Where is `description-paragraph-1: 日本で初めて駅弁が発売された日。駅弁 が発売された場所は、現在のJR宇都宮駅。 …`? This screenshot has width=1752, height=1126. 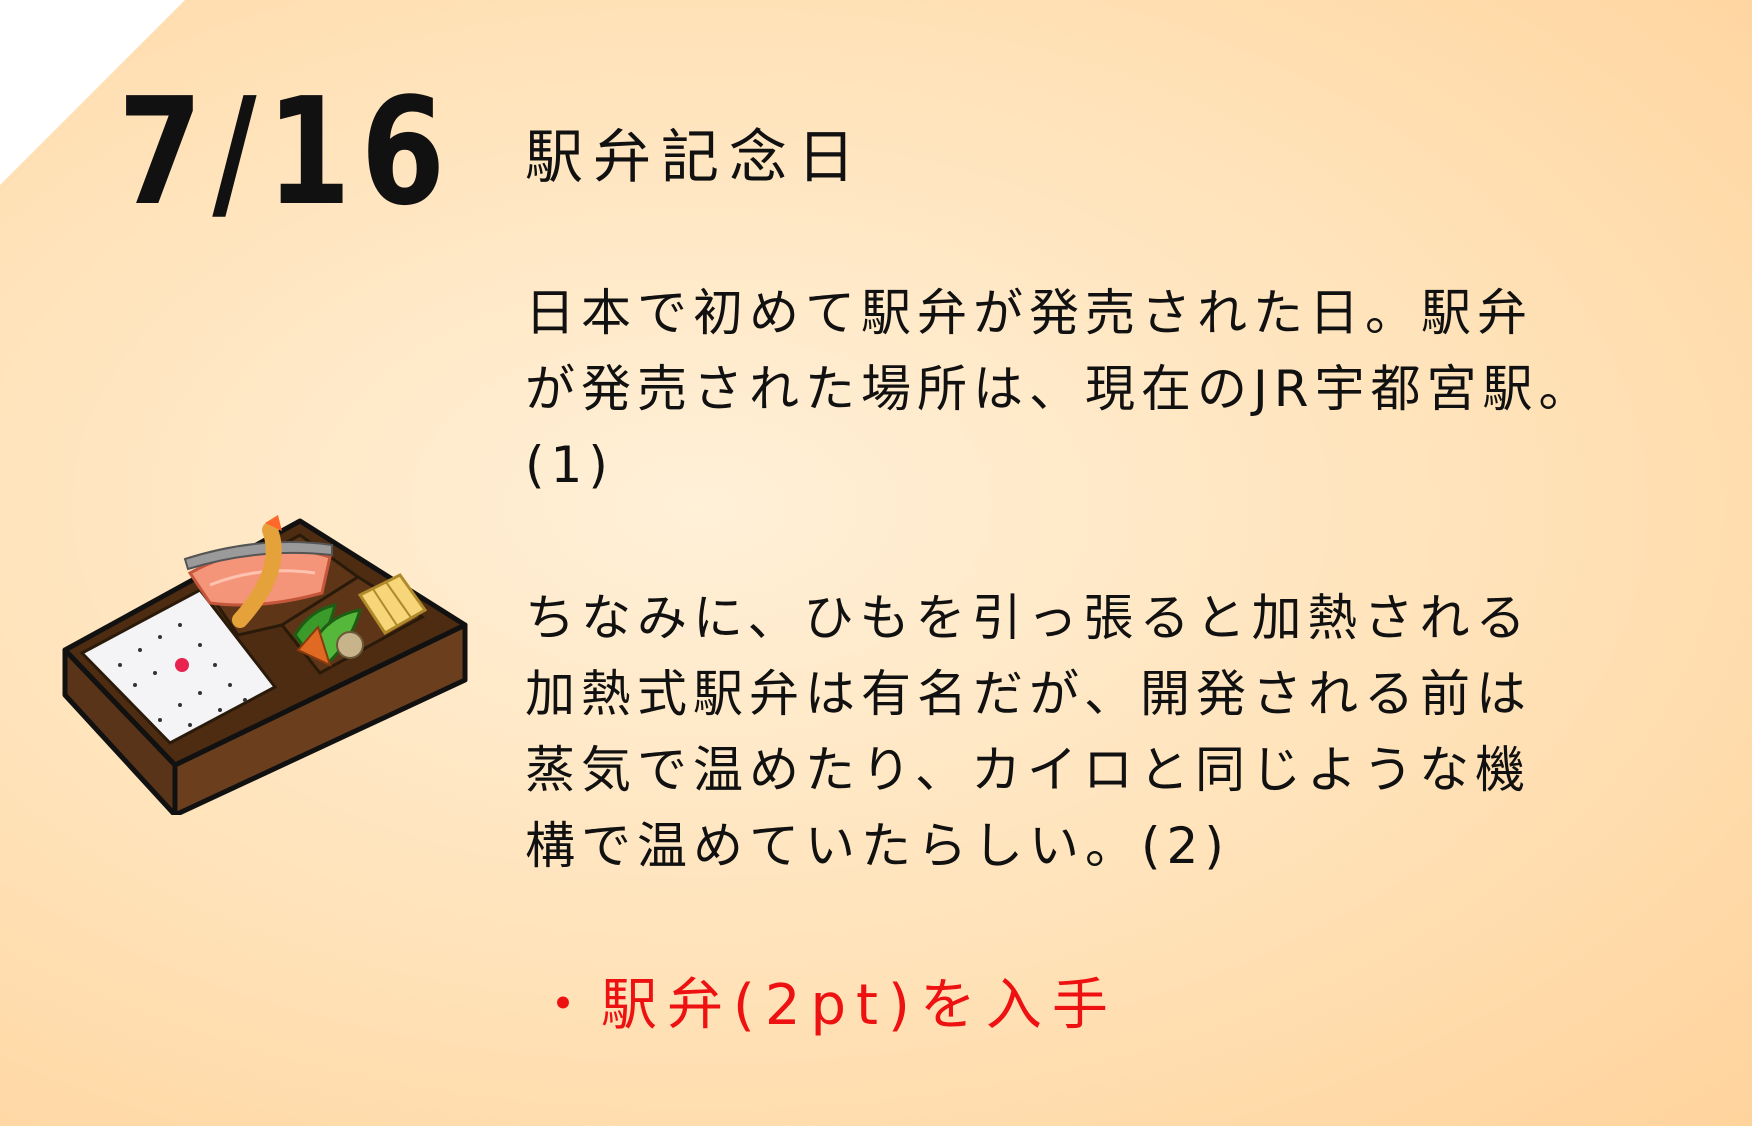 description-paragraph-1: 日本で初めて駅弁が発売された日。駅弁 が発売された場所は、現在のJR宇都宮駅。 … is located at coordinates (1060, 389).